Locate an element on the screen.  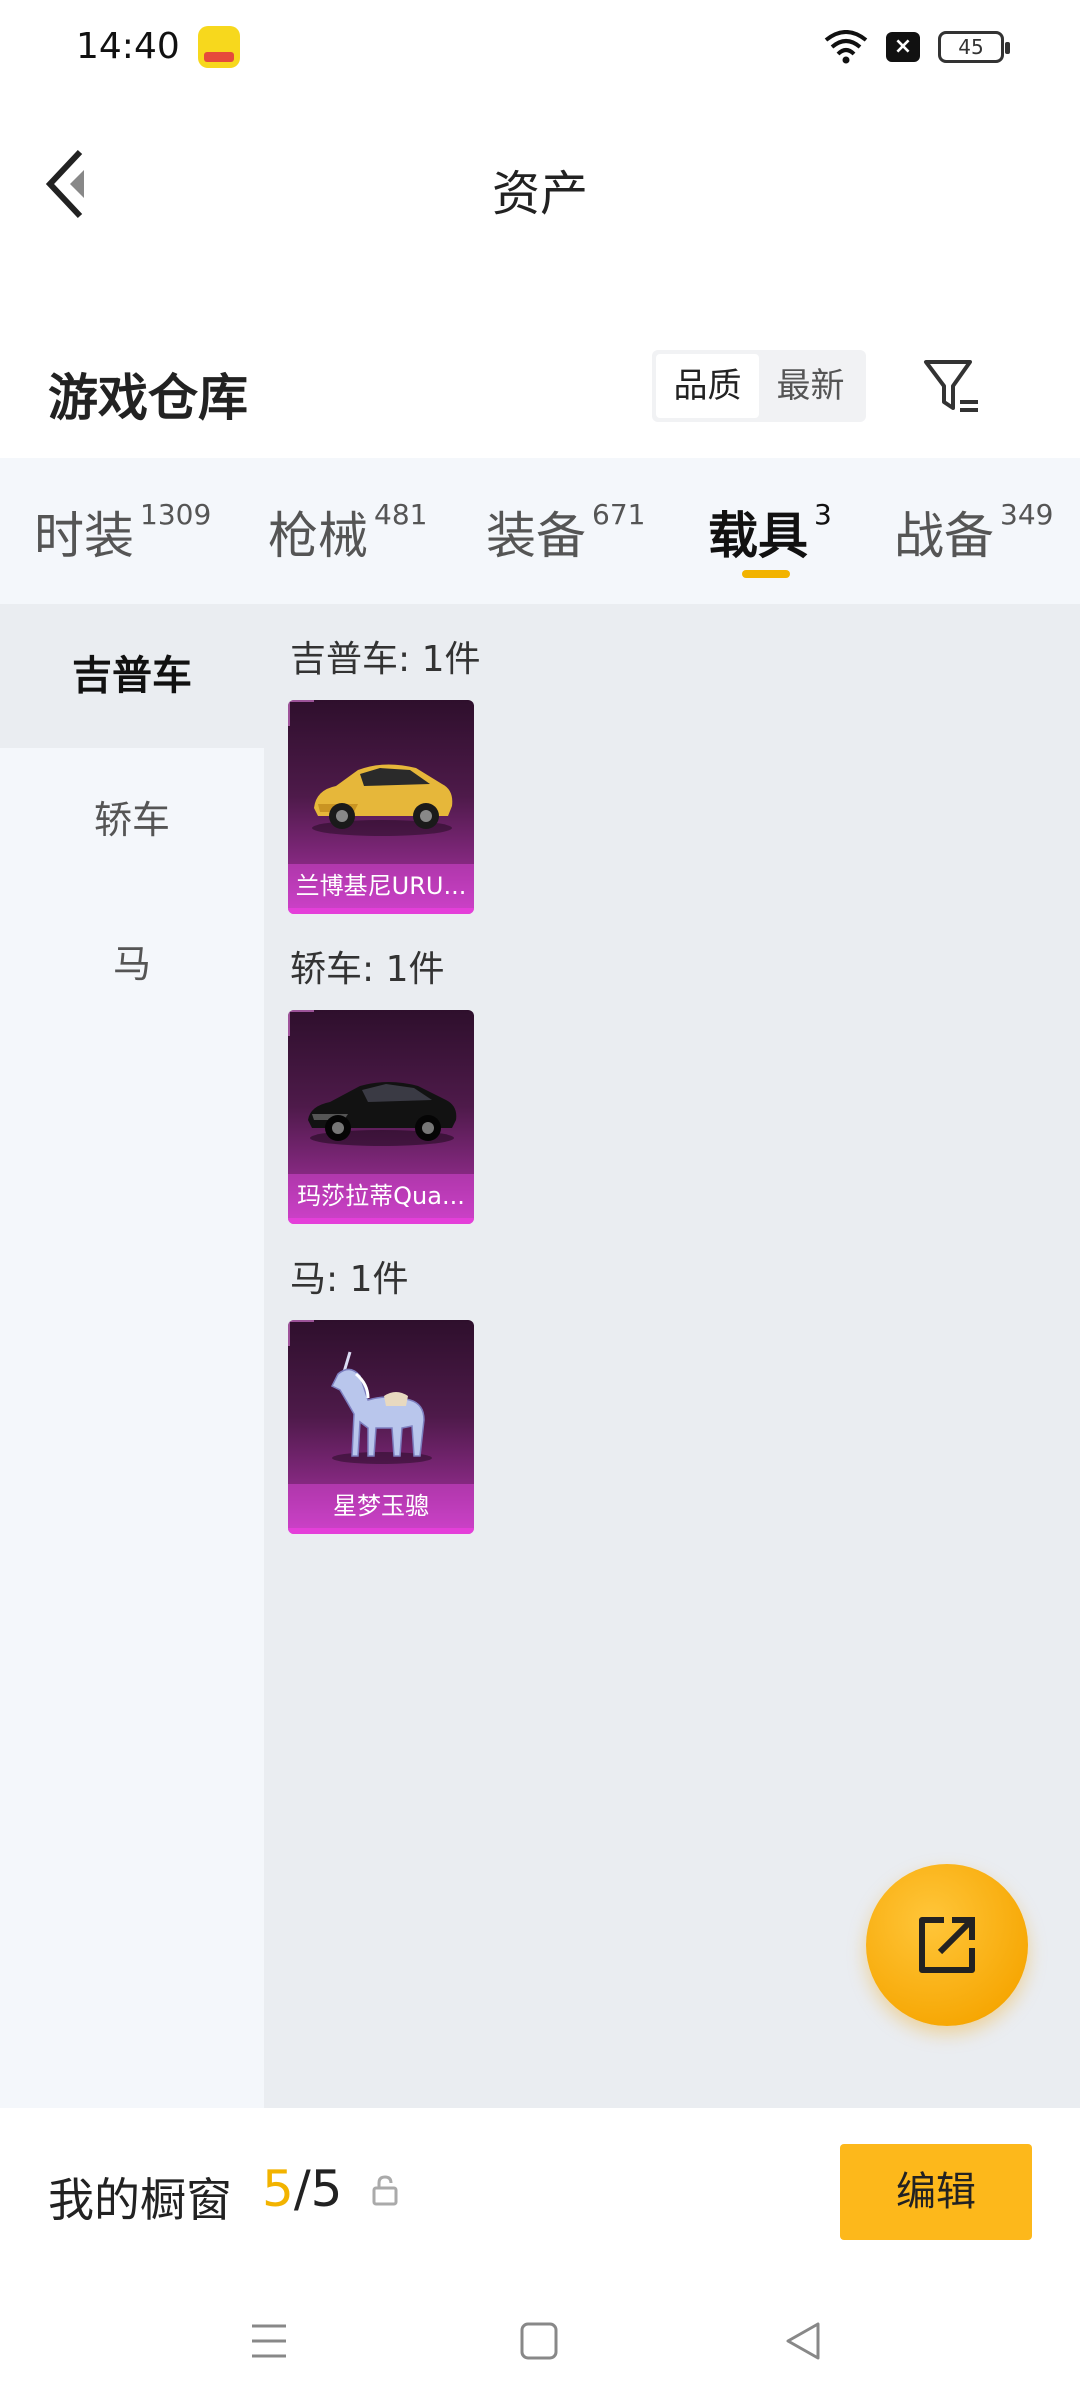
warehouse-header: 游戏仓库 品质 最新 is located at coordinates (540, 390).